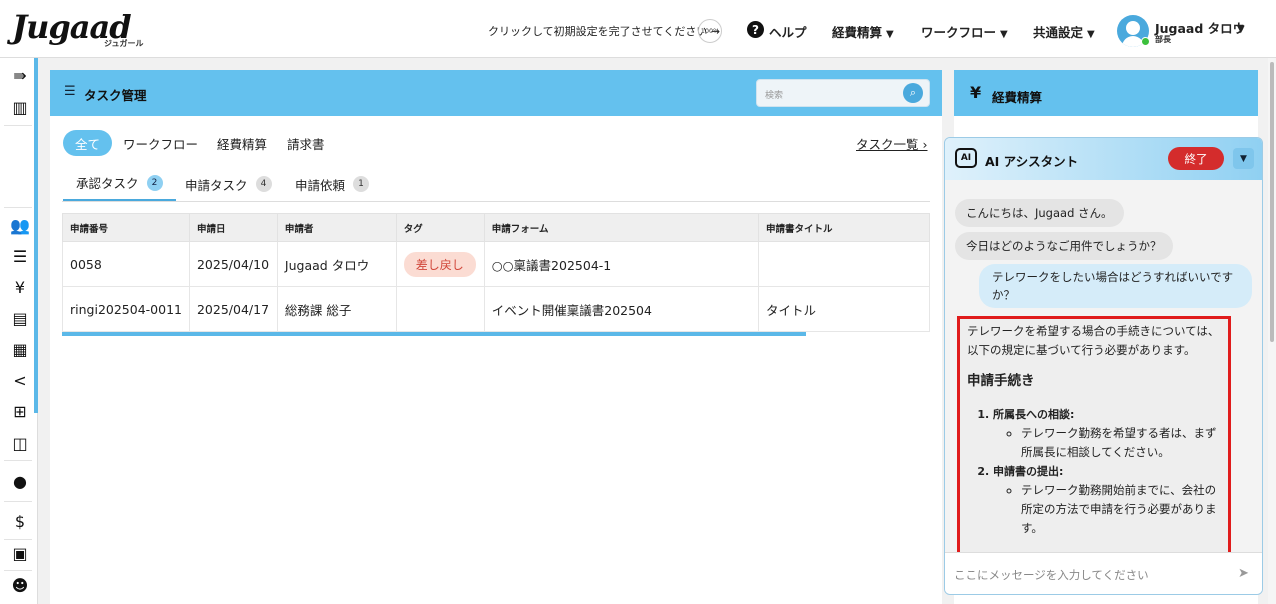 The height and width of the screenshot is (604, 1276). What do you see at coordinates (966, 158) in the screenshot?
I see `ai-assistant-icon: AI` at bounding box center [966, 158].